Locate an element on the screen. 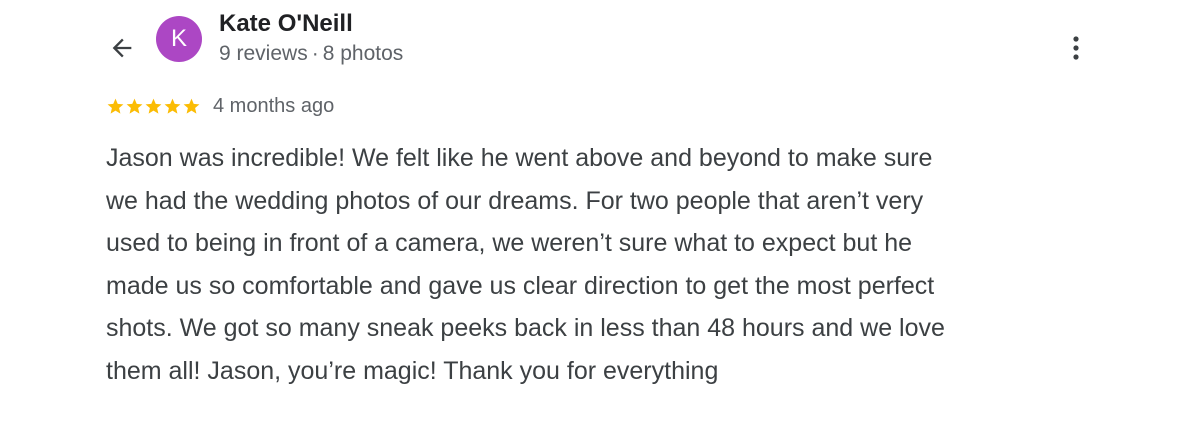  rating-row: 4 months ago is located at coordinates (220, 106).